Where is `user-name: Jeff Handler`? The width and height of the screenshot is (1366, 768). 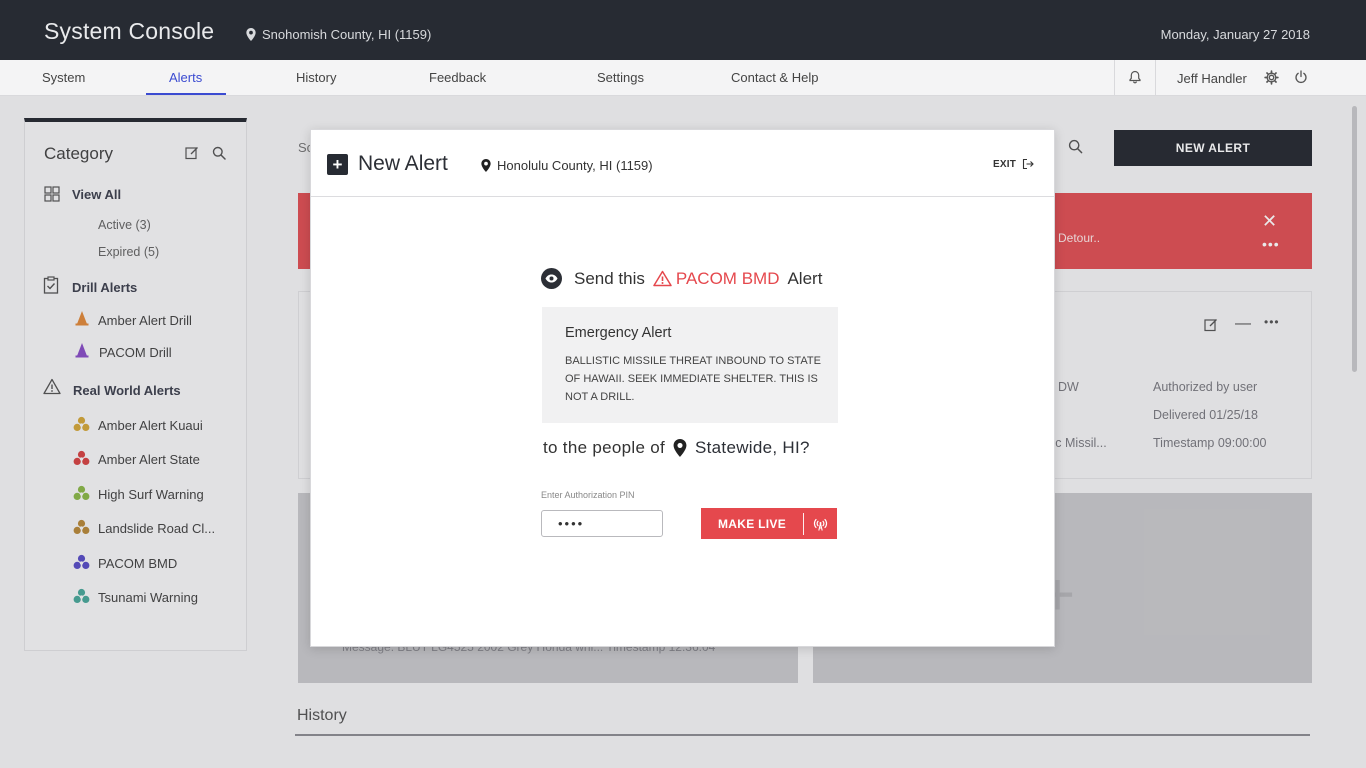 user-name: Jeff Handler is located at coordinates (1212, 78).